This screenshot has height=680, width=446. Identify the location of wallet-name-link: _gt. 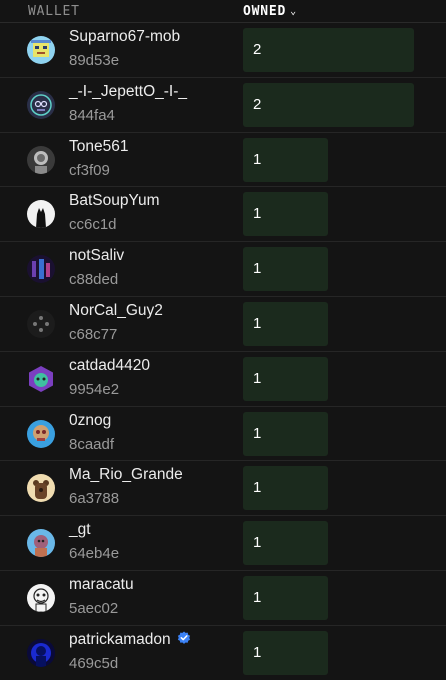
(80, 530).